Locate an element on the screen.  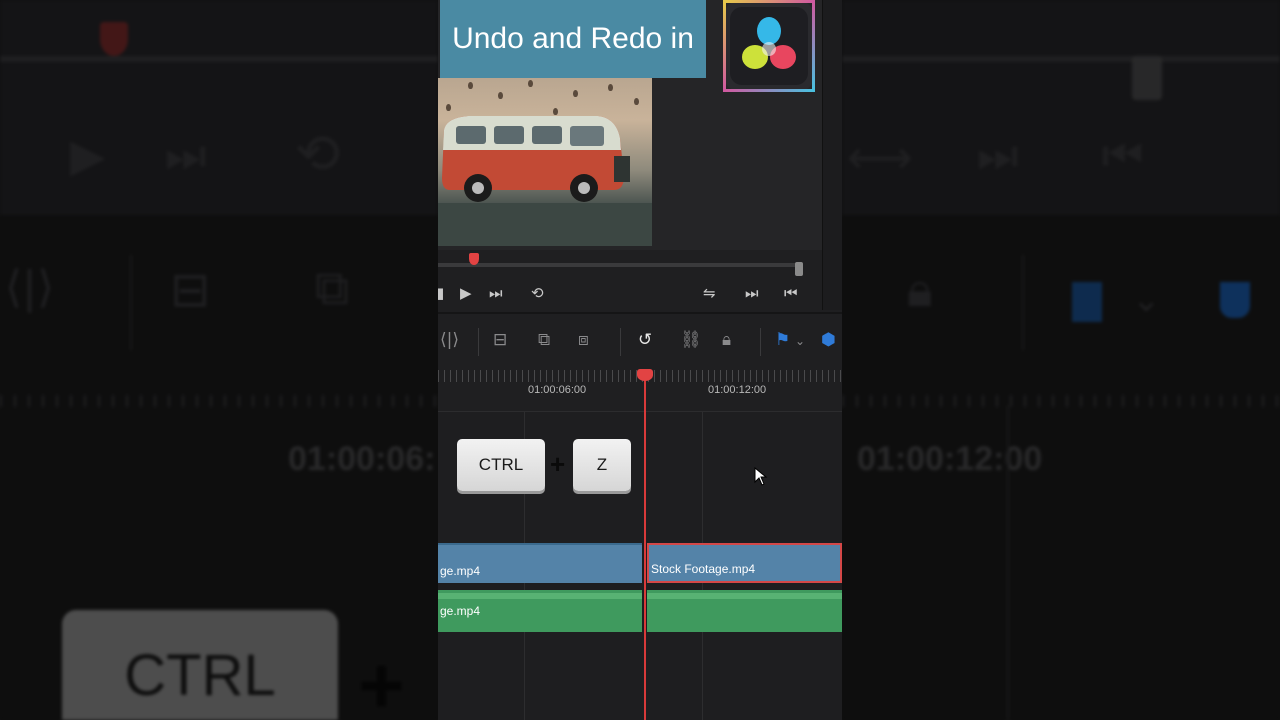
edit-toolbar: ⟨|⟩ ⊟ ⧉ ⧈ ↺ ⛓ 🔒︎ ⚑ ⌄ ⬢ is located at coordinates (640, 342).